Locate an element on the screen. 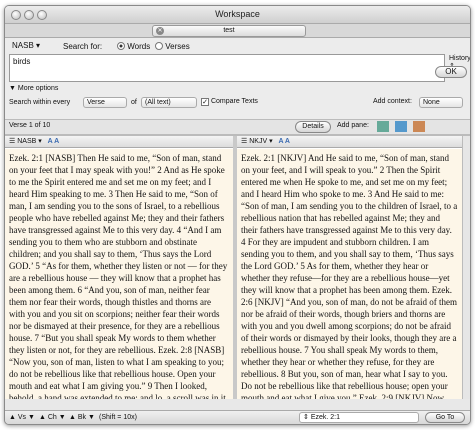 Image resolution: width=475 pixels, height=430 pixels. search-input: birds is located at coordinates (227, 68).